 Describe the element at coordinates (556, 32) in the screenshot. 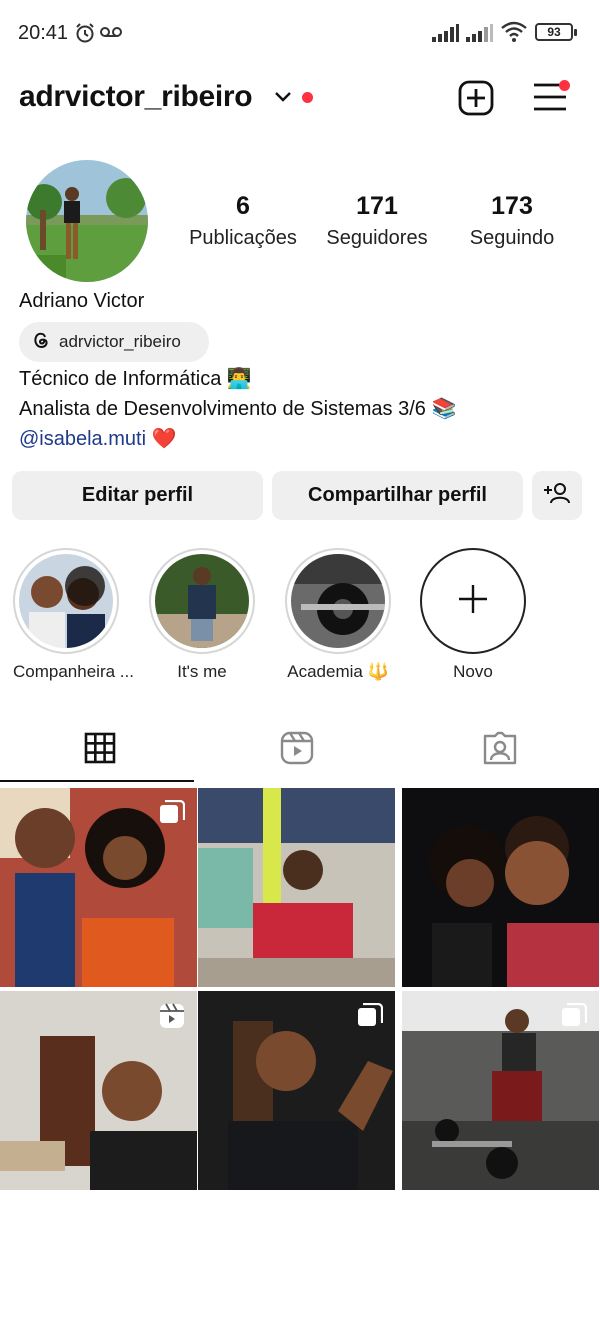

I see `battery-icon: 93` at that location.